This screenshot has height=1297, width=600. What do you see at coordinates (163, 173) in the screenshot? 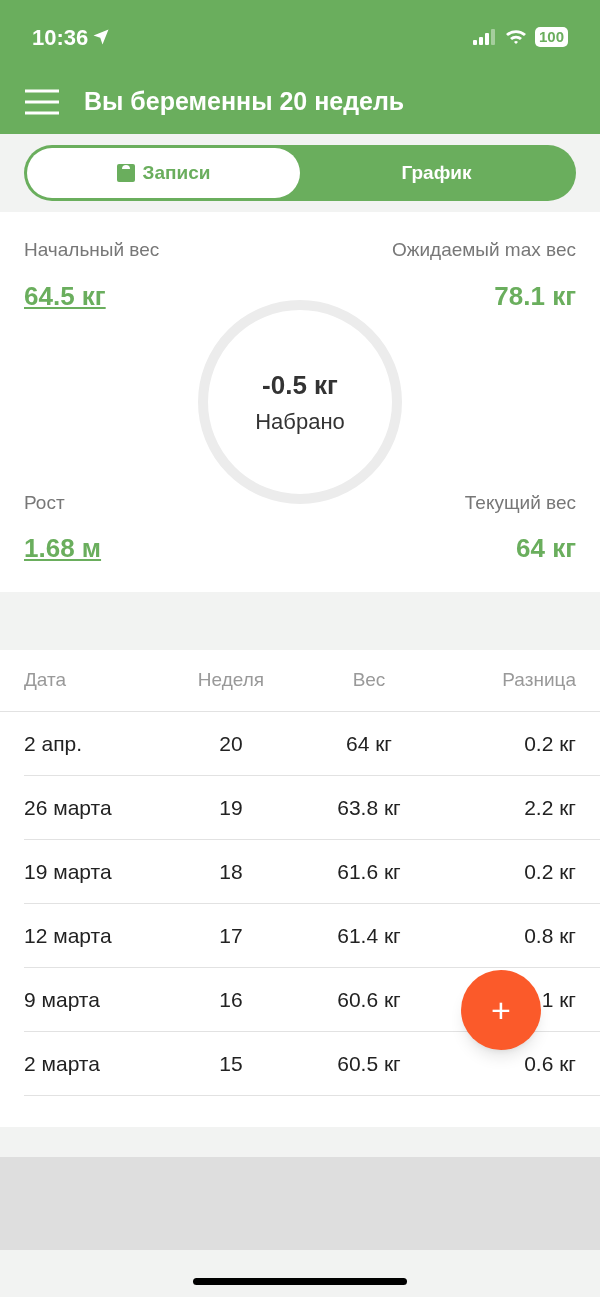
I see `segment-tab: Записи` at bounding box center [163, 173].